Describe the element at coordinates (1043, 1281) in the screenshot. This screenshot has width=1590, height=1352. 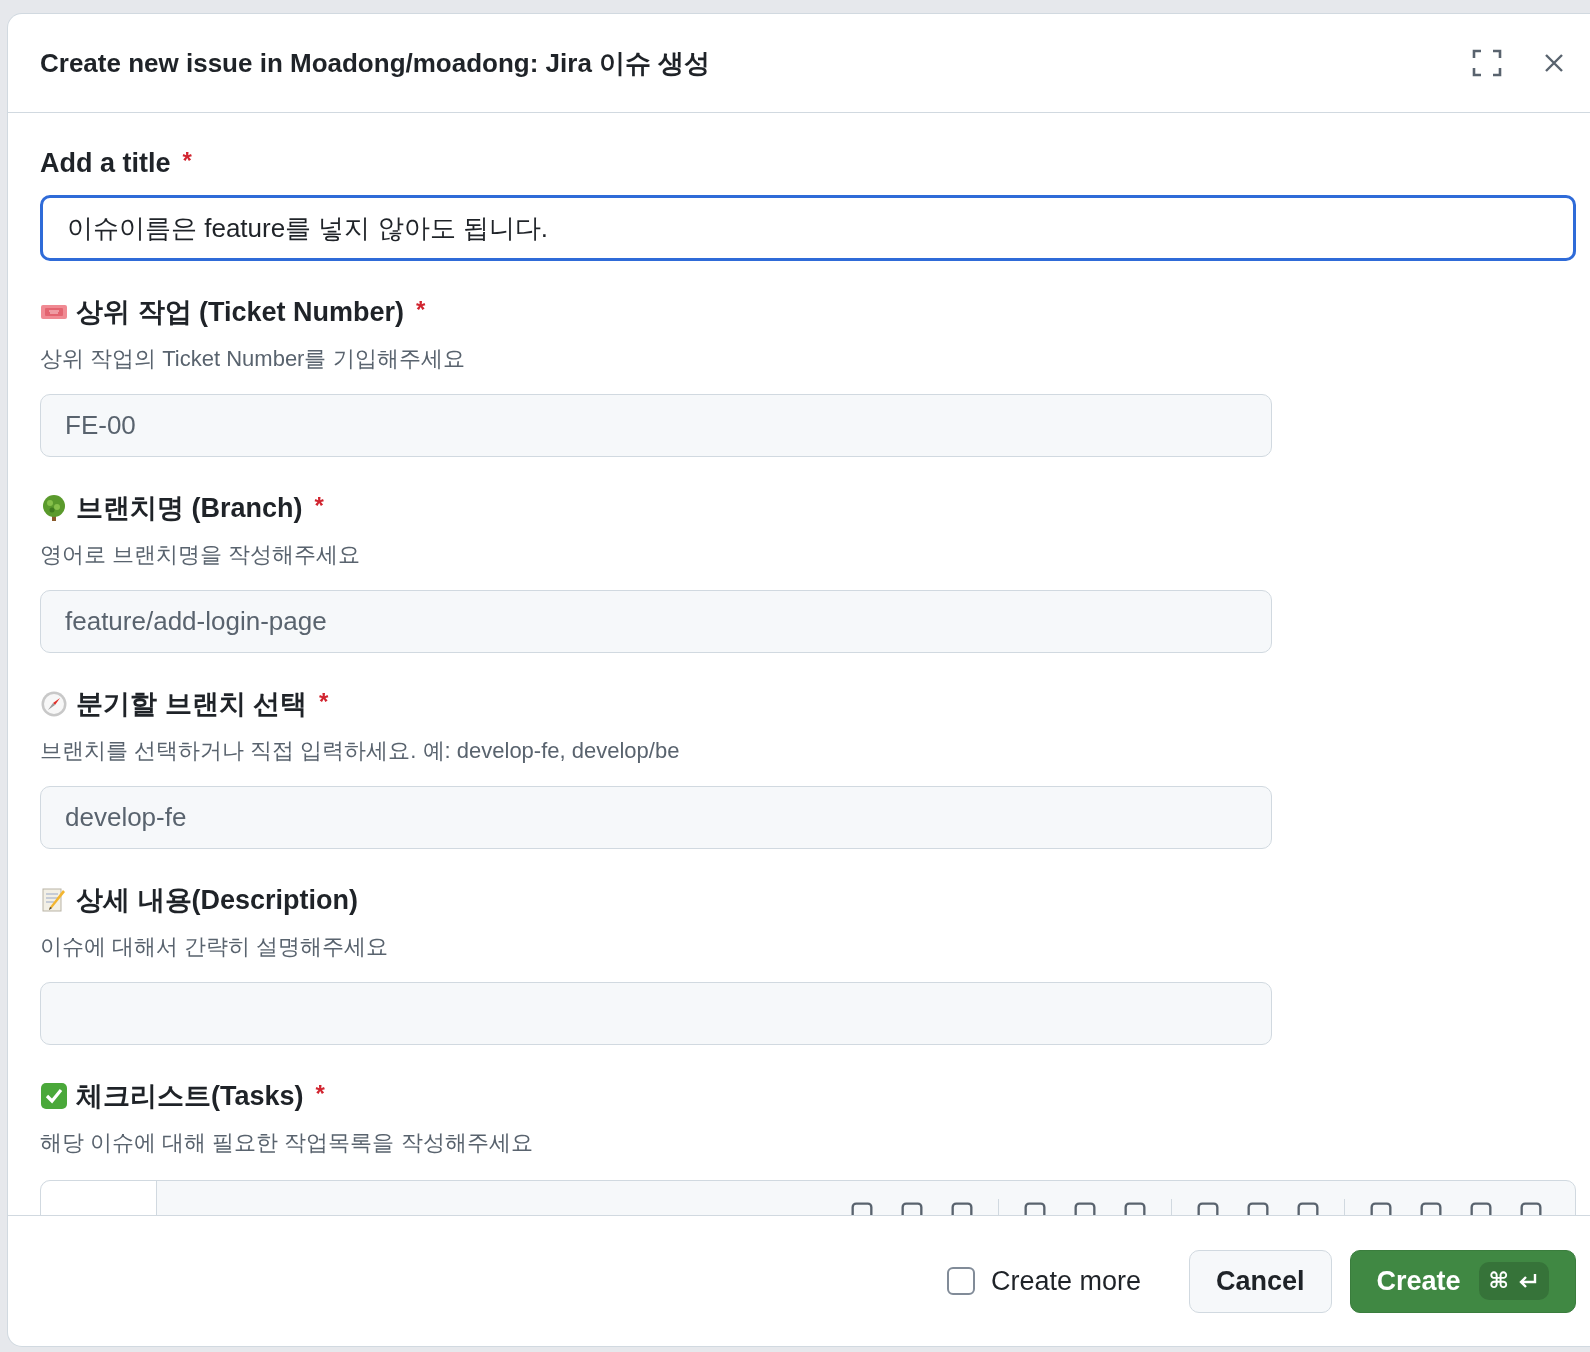
I see `create-more-checkbox: Create more` at that location.